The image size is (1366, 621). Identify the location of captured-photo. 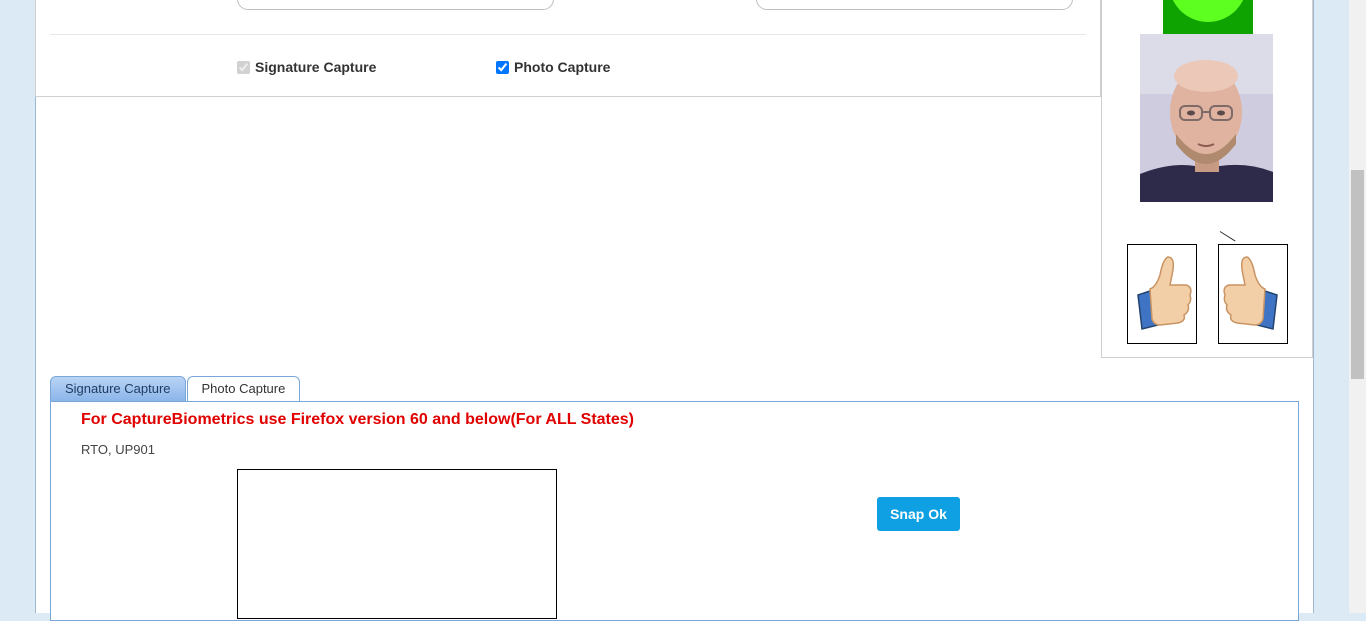
(1206, 118).